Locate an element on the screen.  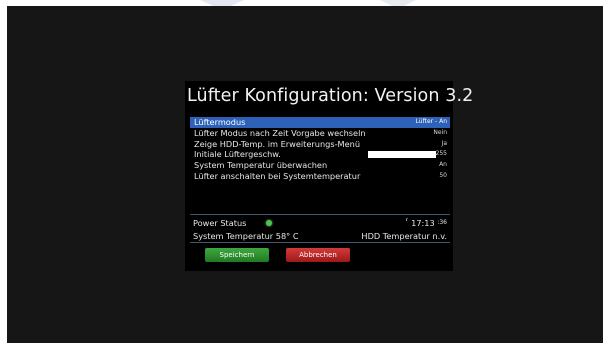
setting-value: 255 is located at coordinates (441, 154).